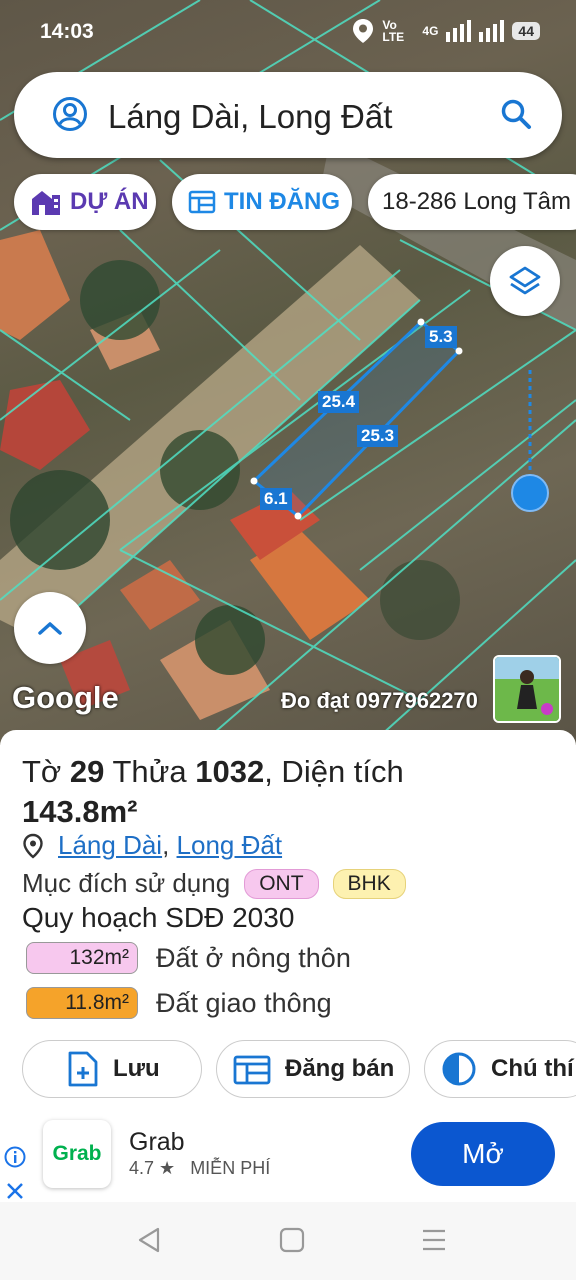 The width and height of the screenshot is (576, 1280). I want to click on plan-label: Đất giao thông, so click(244, 1002).